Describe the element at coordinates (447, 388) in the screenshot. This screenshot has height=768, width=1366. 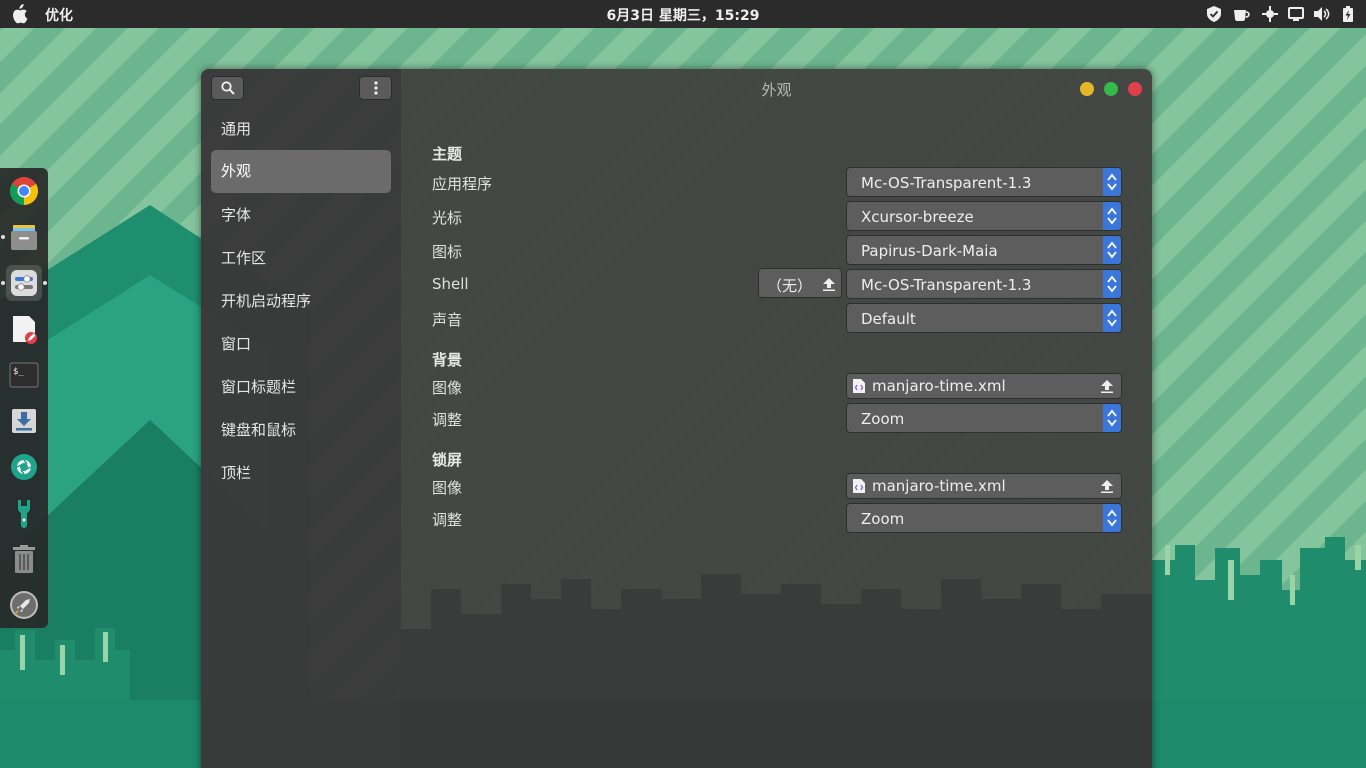
I see `label-background-image: 图像` at that location.